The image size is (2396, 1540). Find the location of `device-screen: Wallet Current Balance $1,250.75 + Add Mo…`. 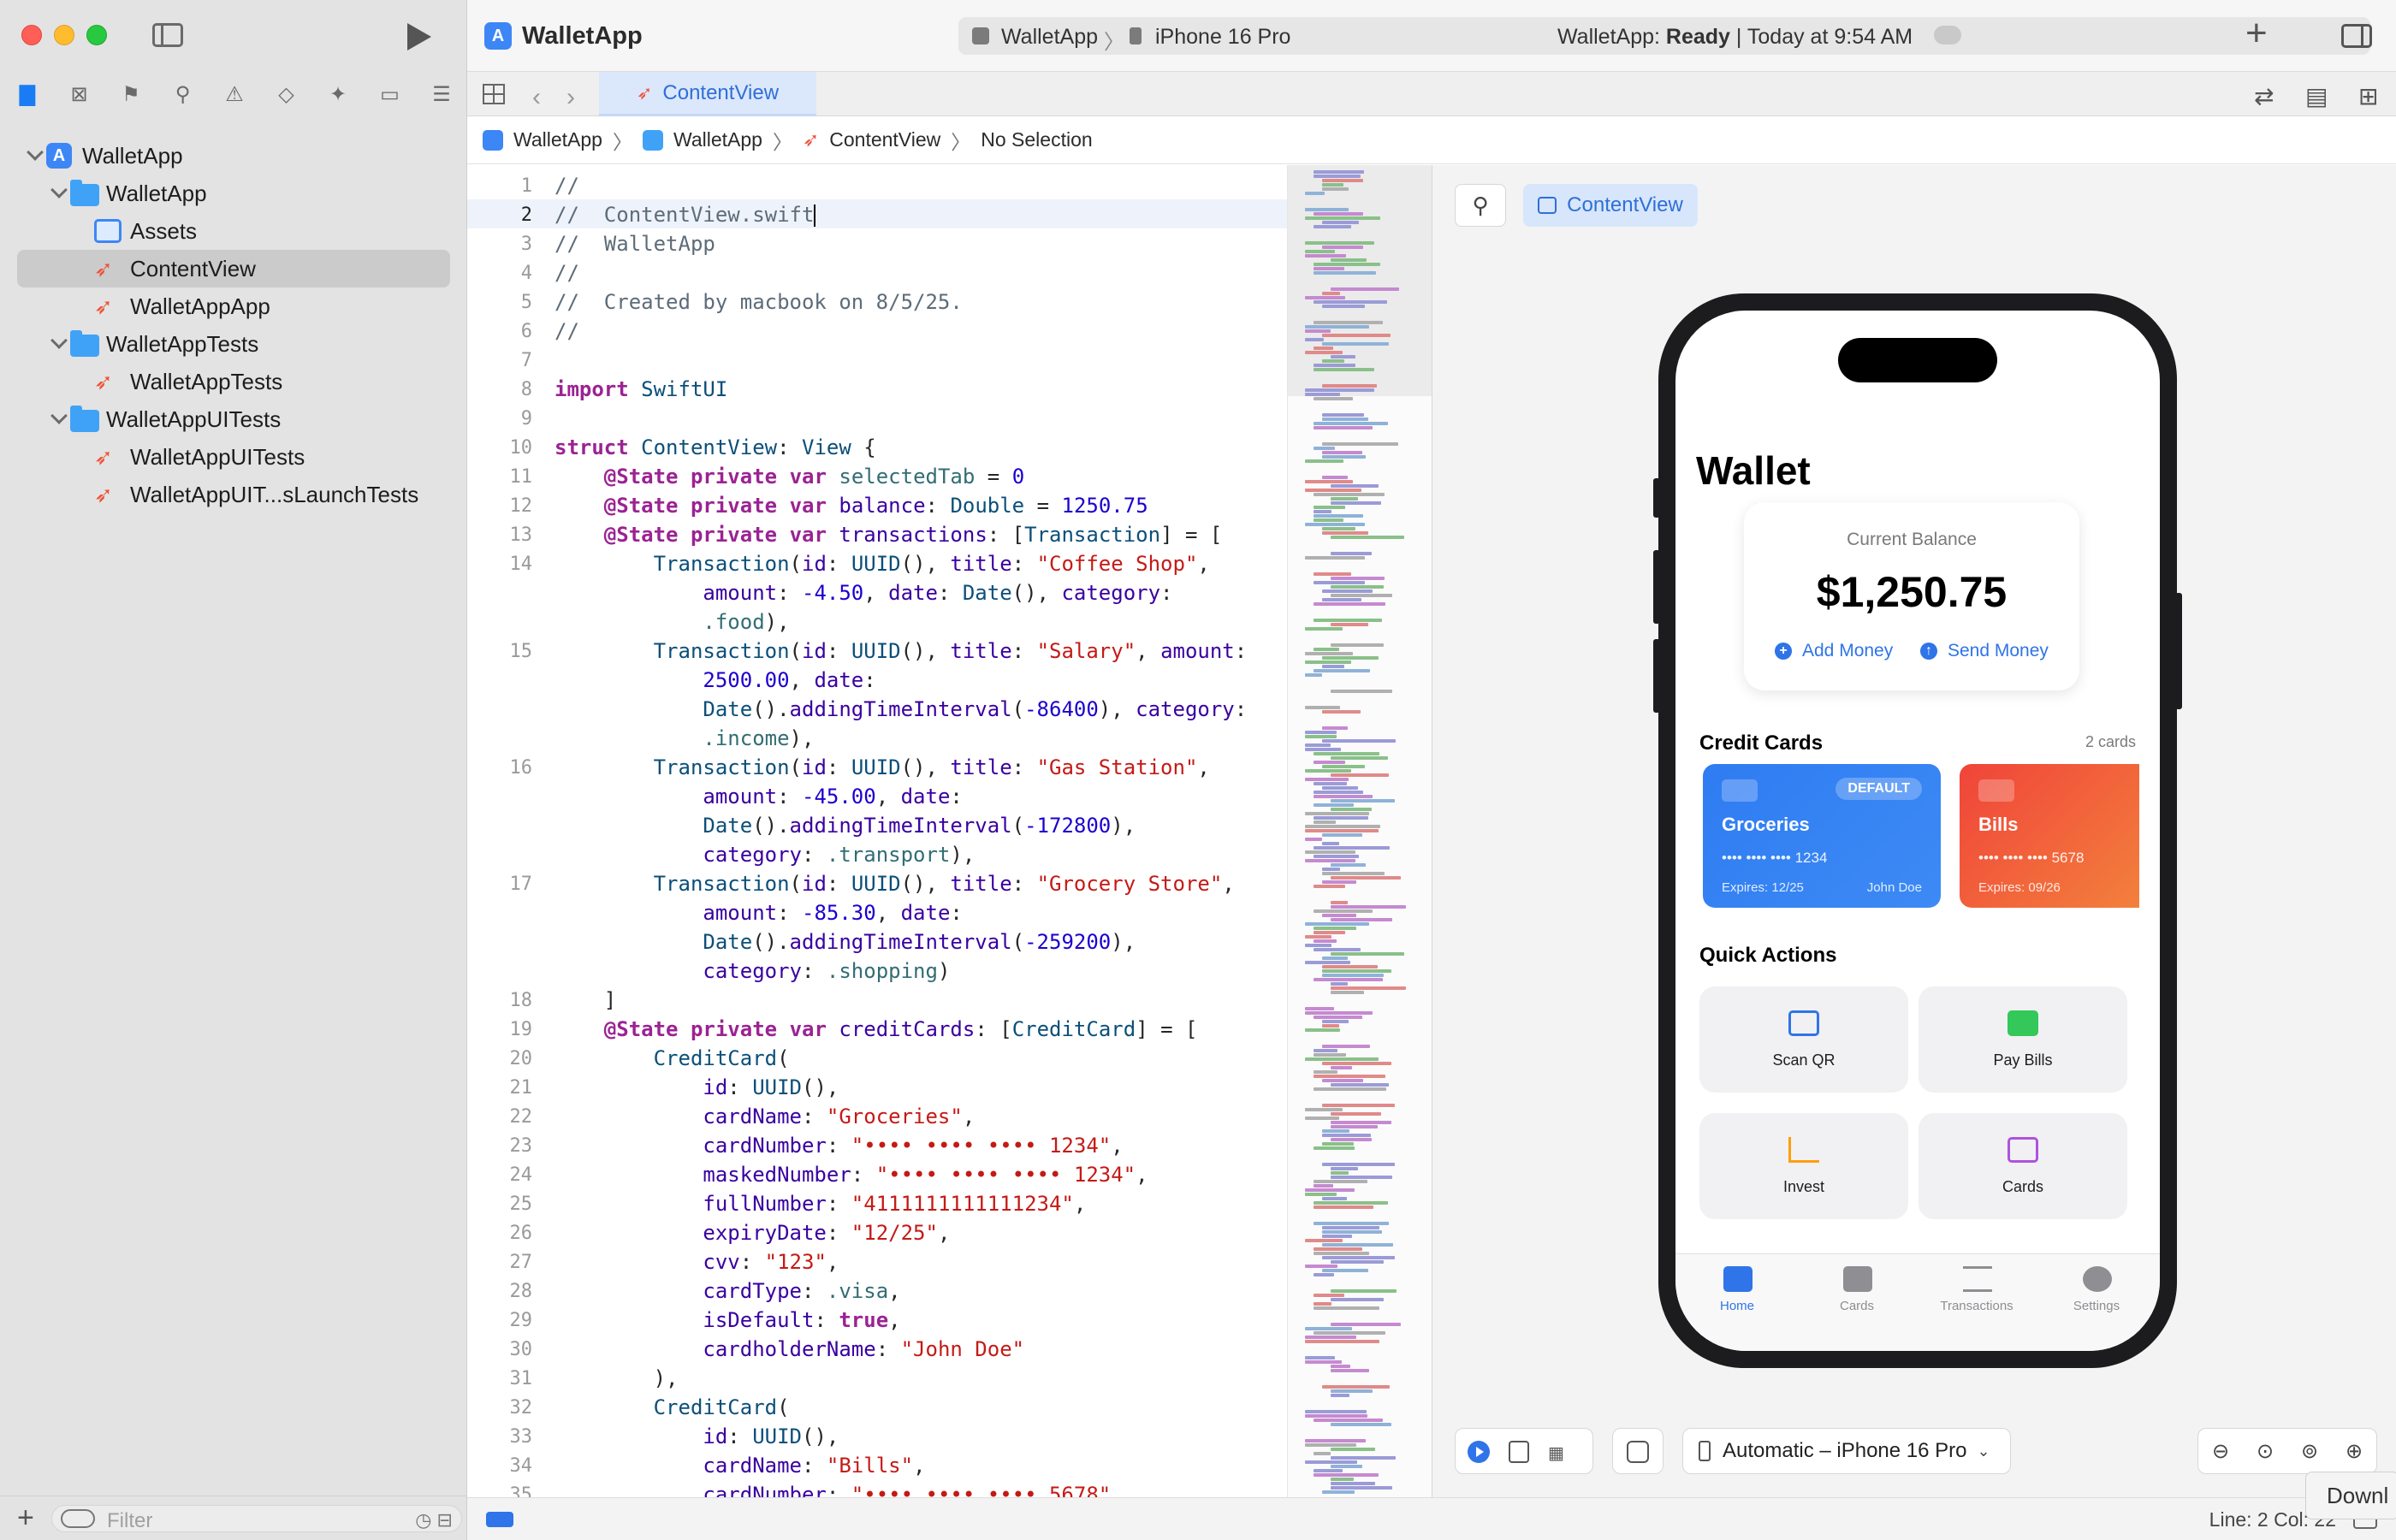

device-screen: Wallet Current Balance $1,250.75 + Add Mo… is located at coordinates (1918, 831).